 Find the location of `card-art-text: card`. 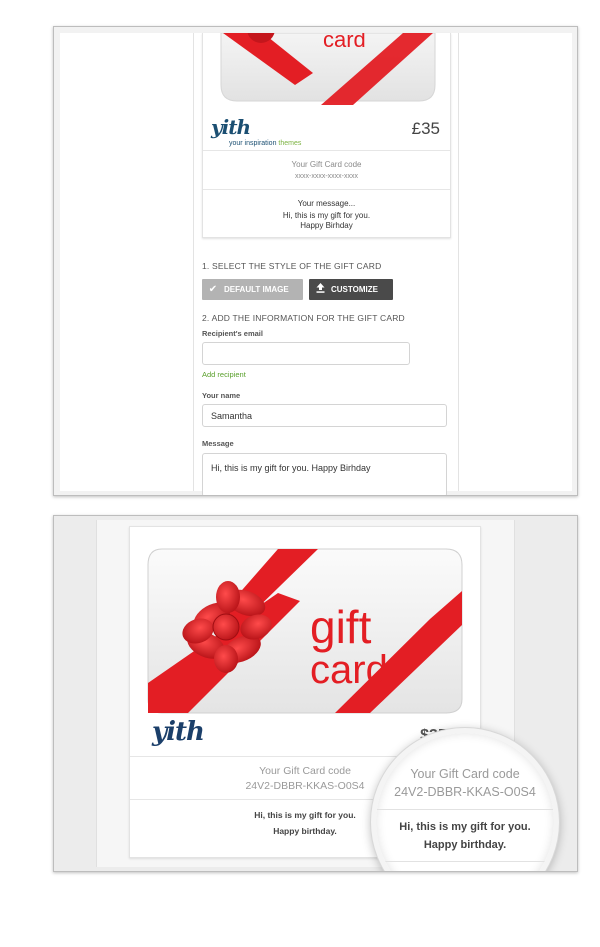

card-art-text: card is located at coordinates (344, 42).